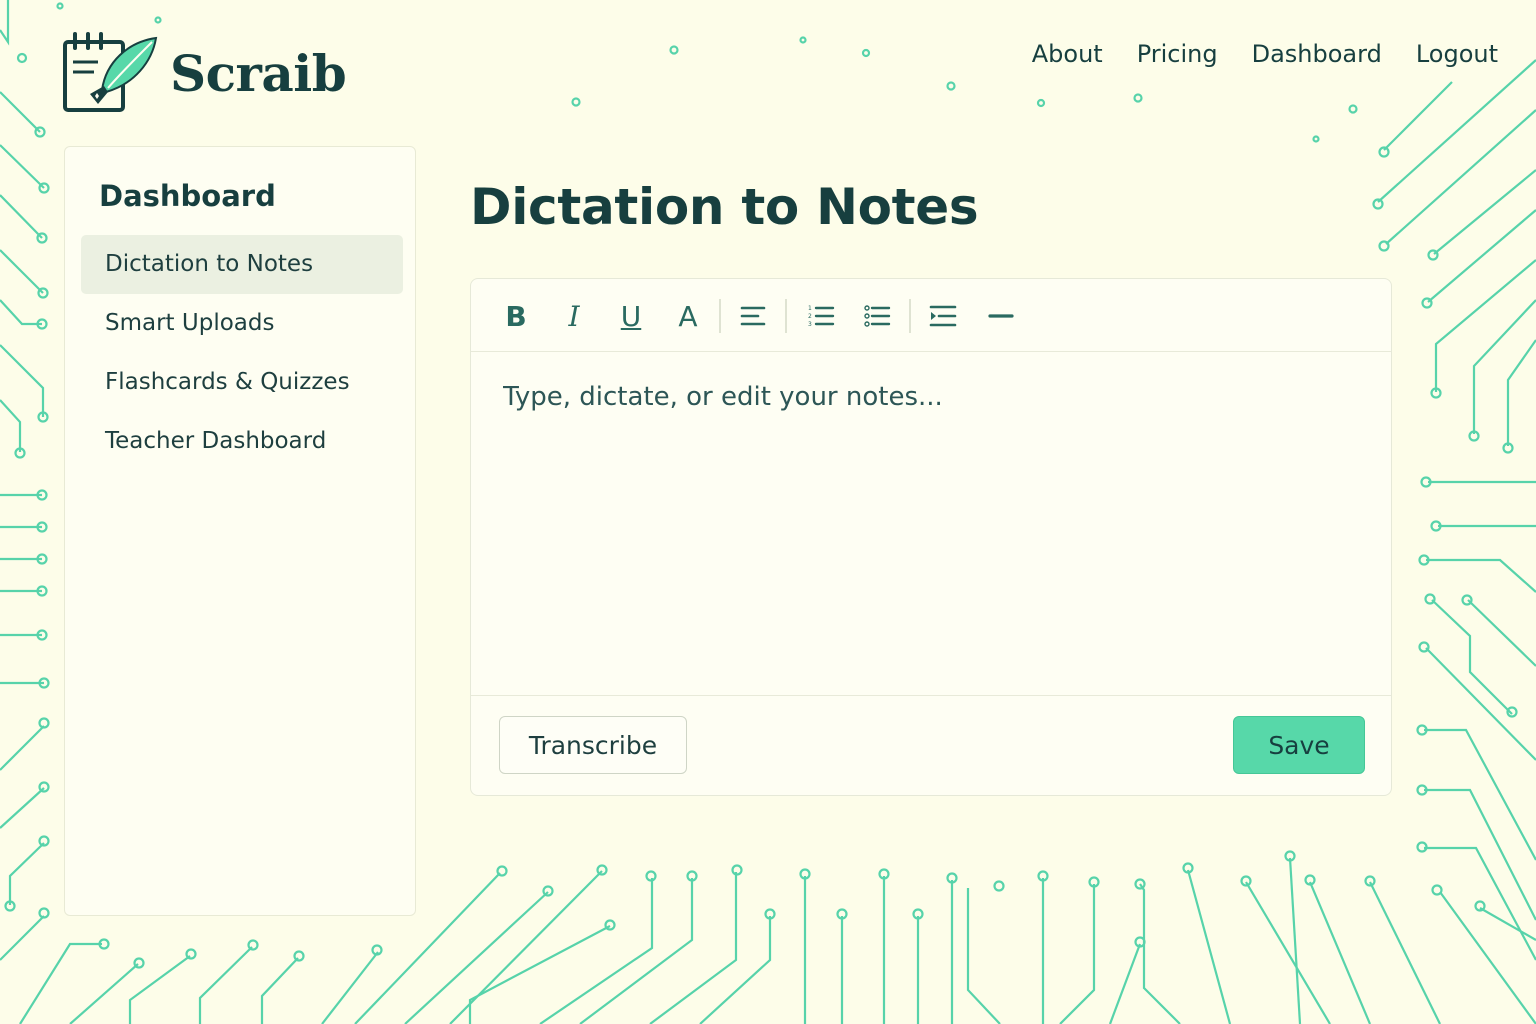 The width and height of the screenshot is (1536, 1024). I want to click on nav-link-dashboard: Dashboard, so click(1317, 54).